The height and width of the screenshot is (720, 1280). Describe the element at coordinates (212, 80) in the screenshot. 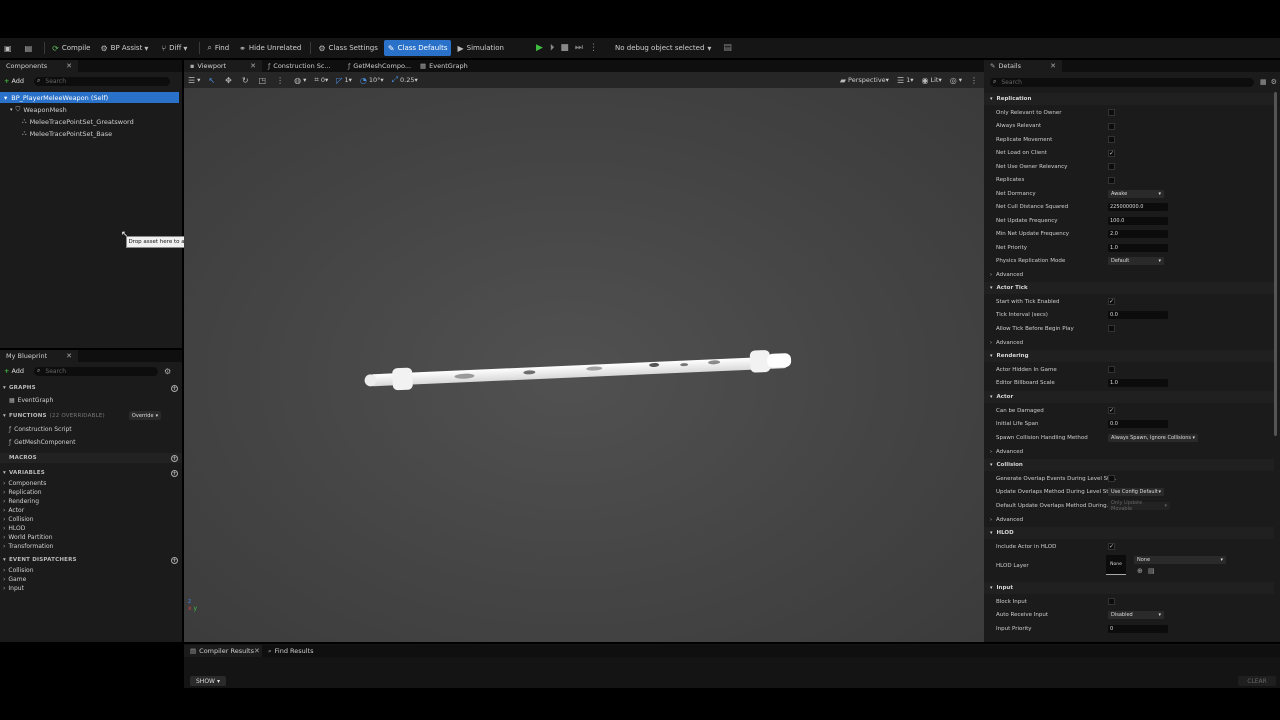

I see `select-tool-icon: ↖` at that location.